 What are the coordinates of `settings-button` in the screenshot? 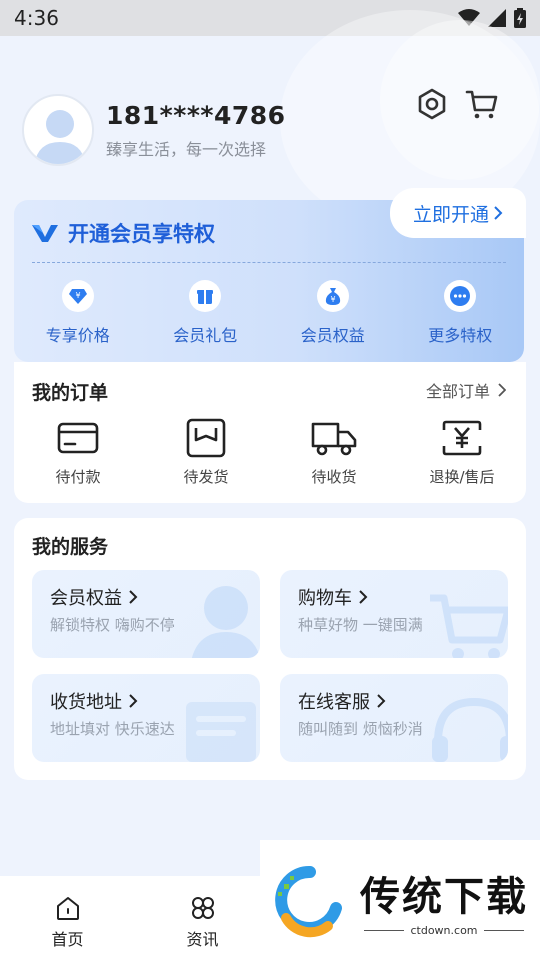 It's located at (432, 104).